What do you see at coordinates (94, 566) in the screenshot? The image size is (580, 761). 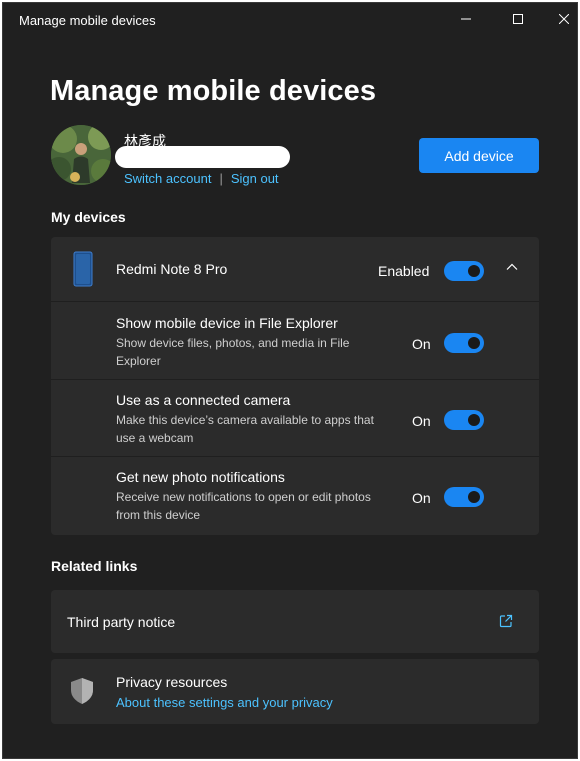 I see `related-links-heading: Related links` at bounding box center [94, 566].